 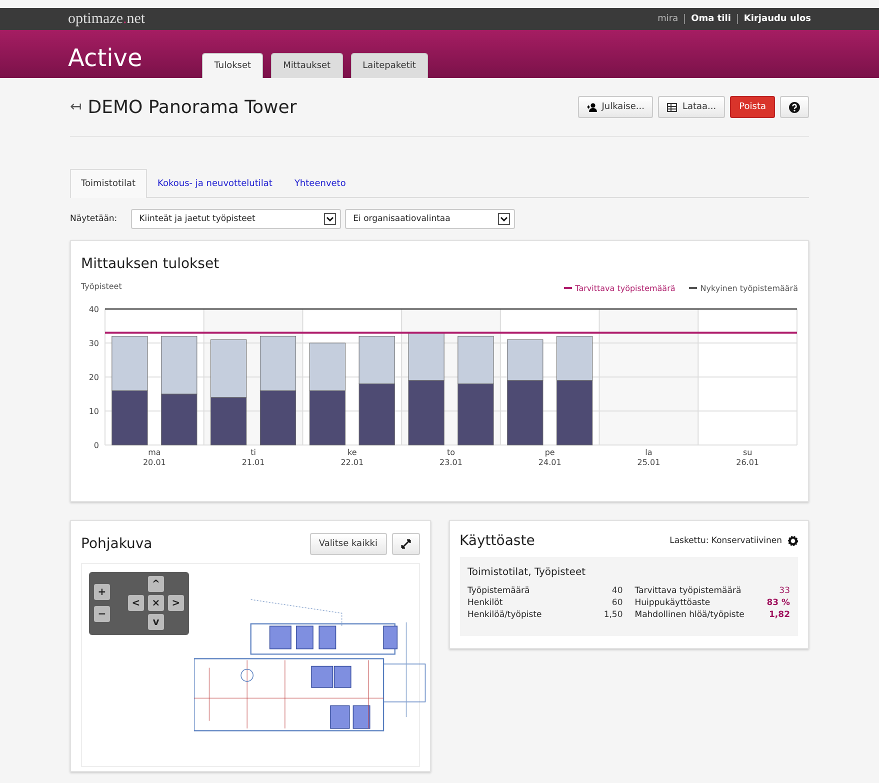 I want to click on dropdown: Kiinteät ja jaetut työpisteet, so click(x=236, y=219).